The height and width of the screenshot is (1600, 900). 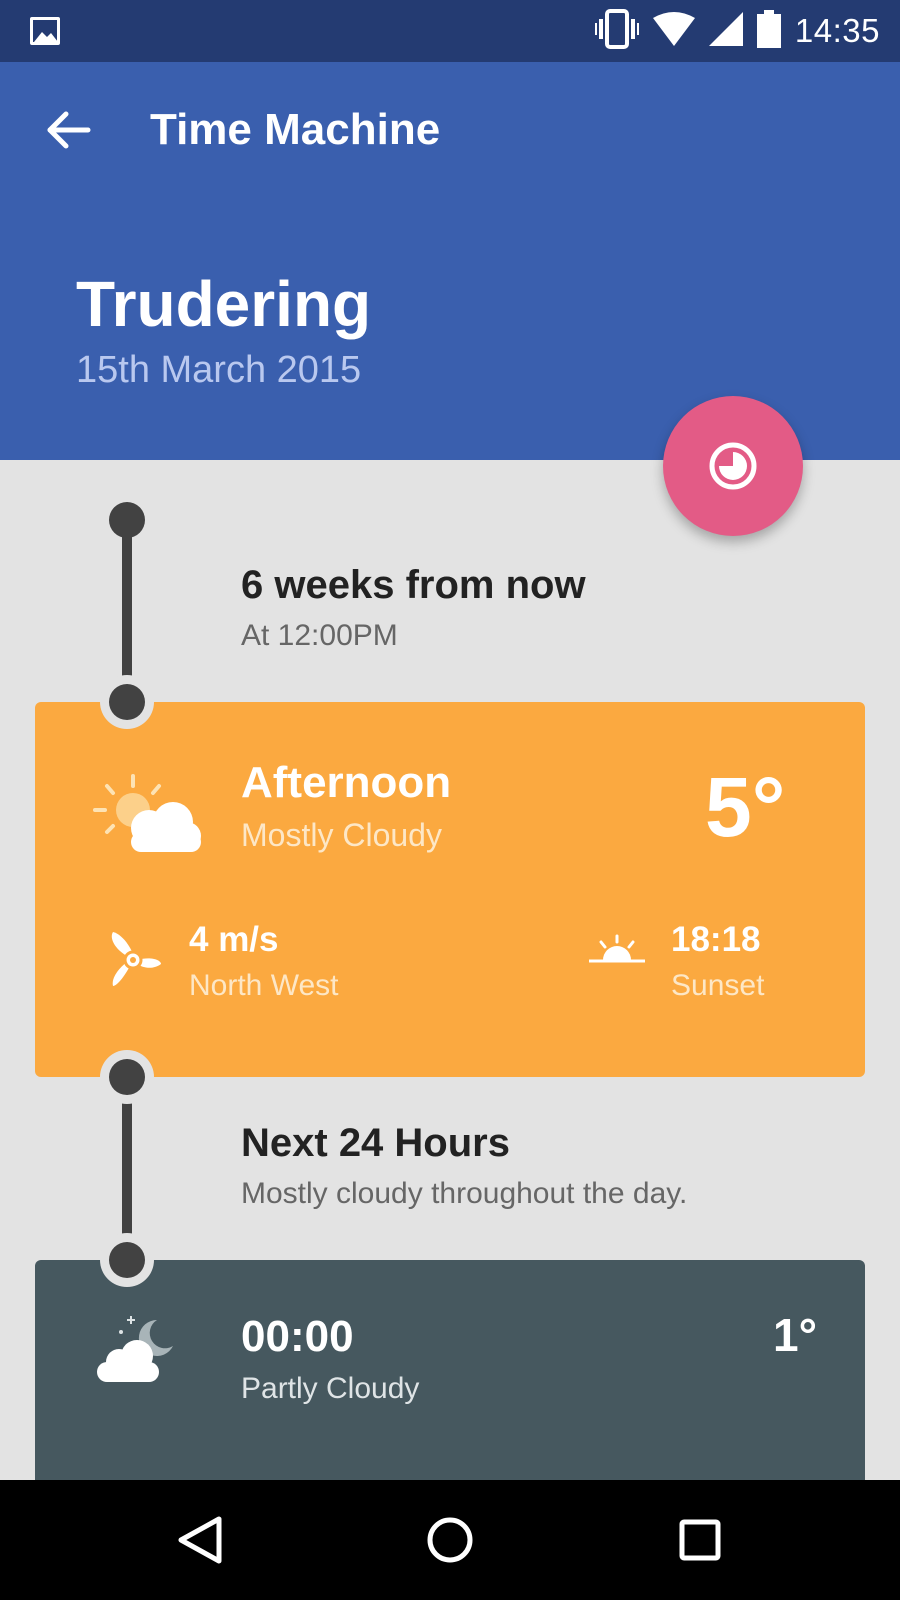 I want to click on wind-speed: 4 m/s, so click(x=234, y=939).